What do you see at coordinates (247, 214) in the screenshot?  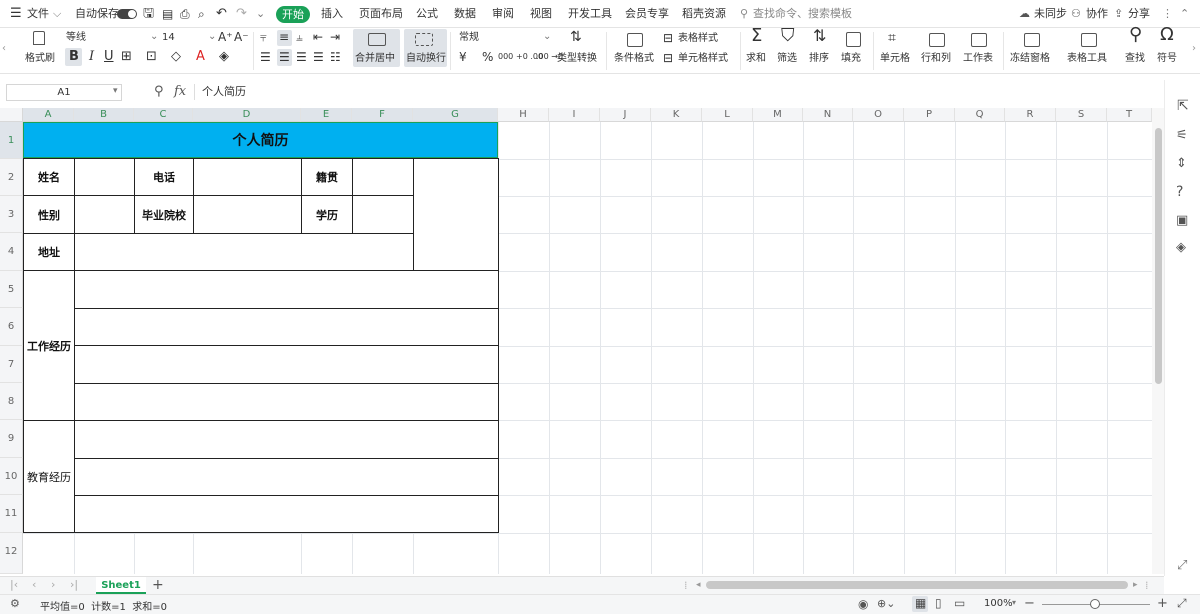 I see `value-school` at bounding box center [247, 214].